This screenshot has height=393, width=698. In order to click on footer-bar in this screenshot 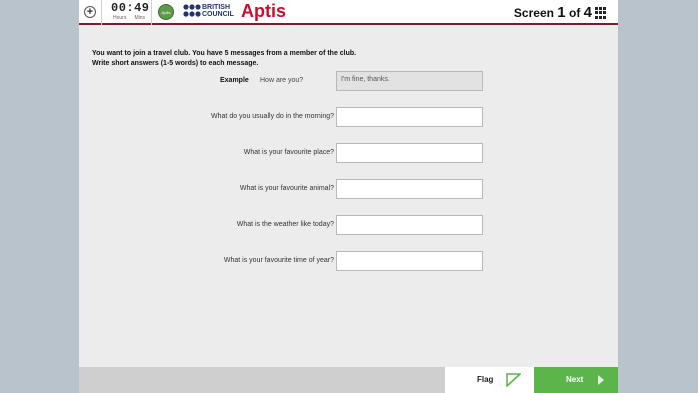, I will do `click(262, 380)`.